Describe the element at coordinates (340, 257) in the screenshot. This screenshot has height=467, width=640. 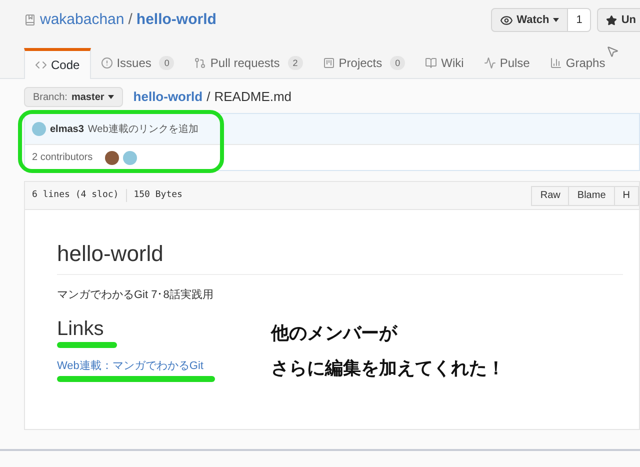
I see `readme-title: hello-world` at that location.